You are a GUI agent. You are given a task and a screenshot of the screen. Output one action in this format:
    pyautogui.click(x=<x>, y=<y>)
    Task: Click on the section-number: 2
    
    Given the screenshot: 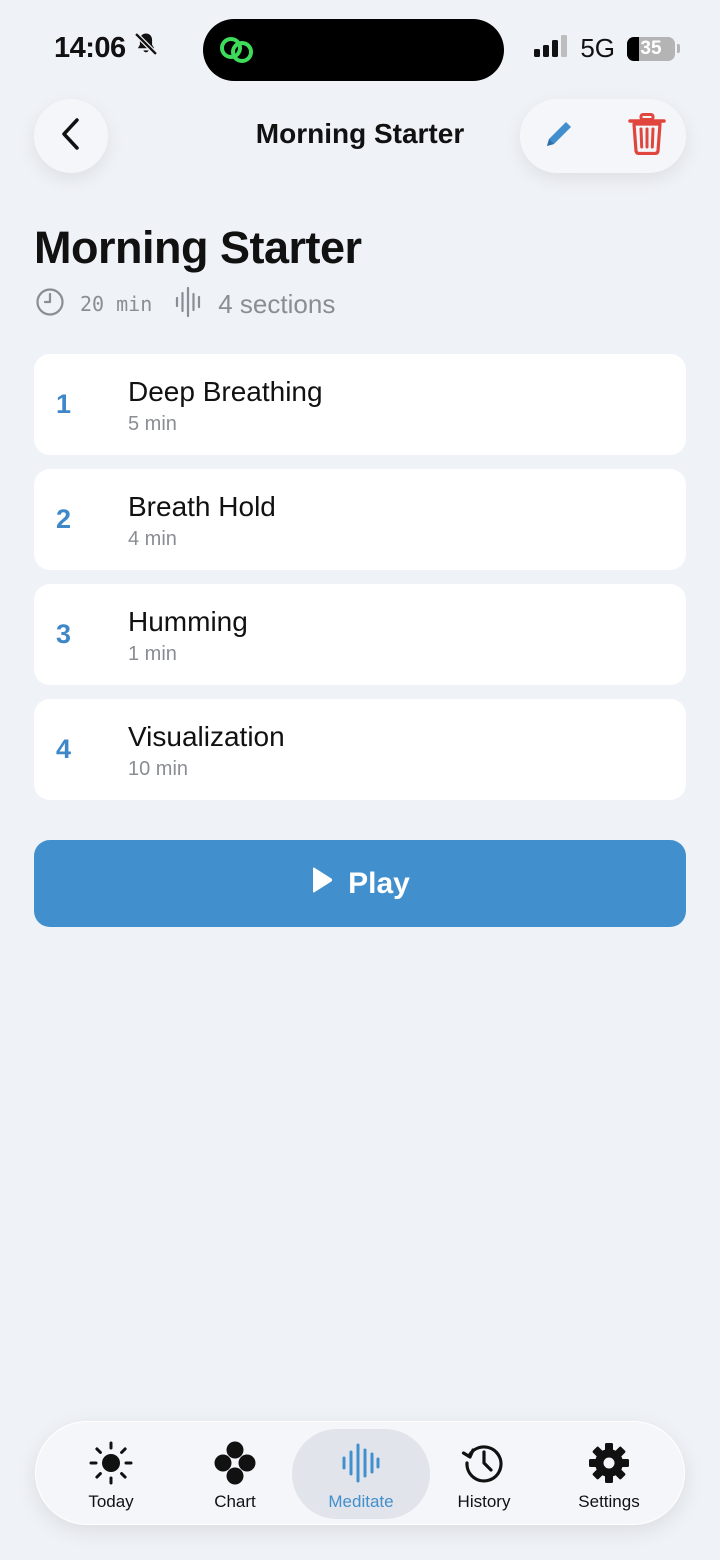 What is the action you would take?
    pyautogui.click(x=64, y=519)
    